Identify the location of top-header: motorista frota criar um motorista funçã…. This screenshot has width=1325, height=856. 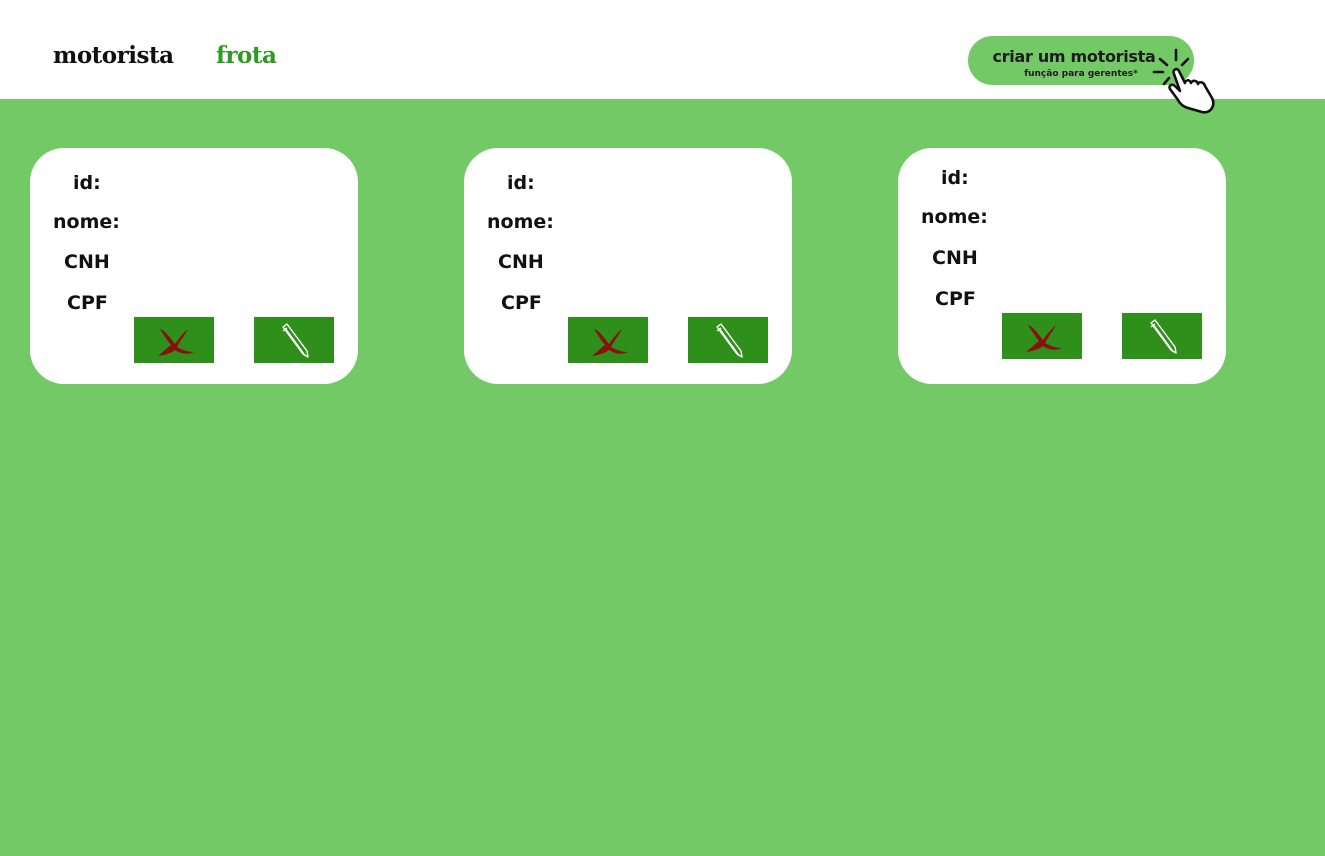
(662, 49).